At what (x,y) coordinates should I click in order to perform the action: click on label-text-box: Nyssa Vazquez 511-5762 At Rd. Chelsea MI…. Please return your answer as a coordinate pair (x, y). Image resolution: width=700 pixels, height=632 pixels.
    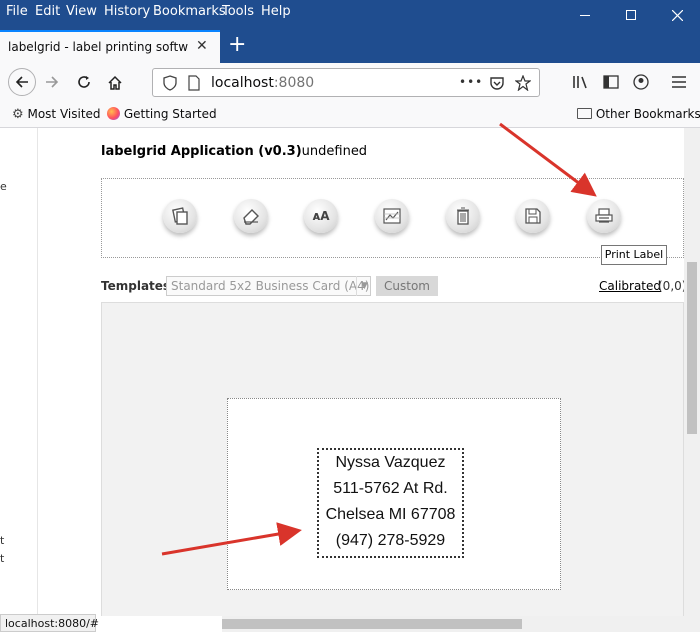
    Looking at the image, I should click on (390, 503).